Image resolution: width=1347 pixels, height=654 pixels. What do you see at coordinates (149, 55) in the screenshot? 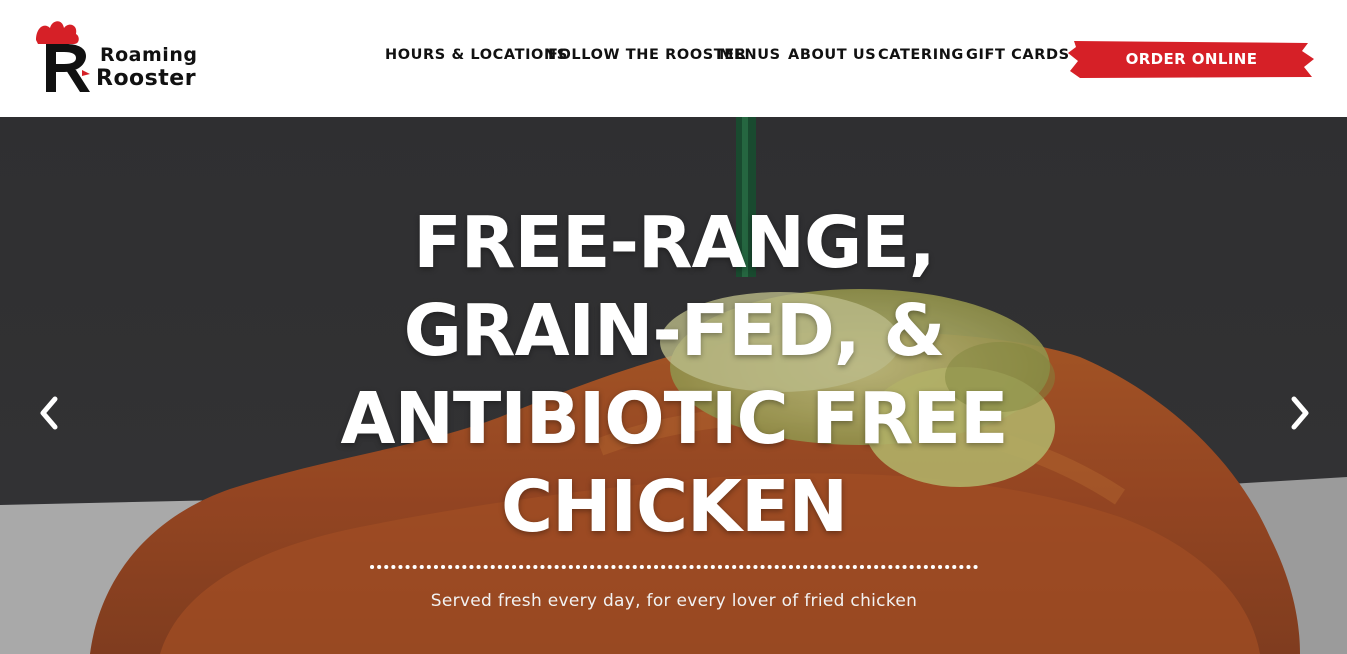
I see `logo-wordmark-top: Roaming` at bounding box center [149, 55].